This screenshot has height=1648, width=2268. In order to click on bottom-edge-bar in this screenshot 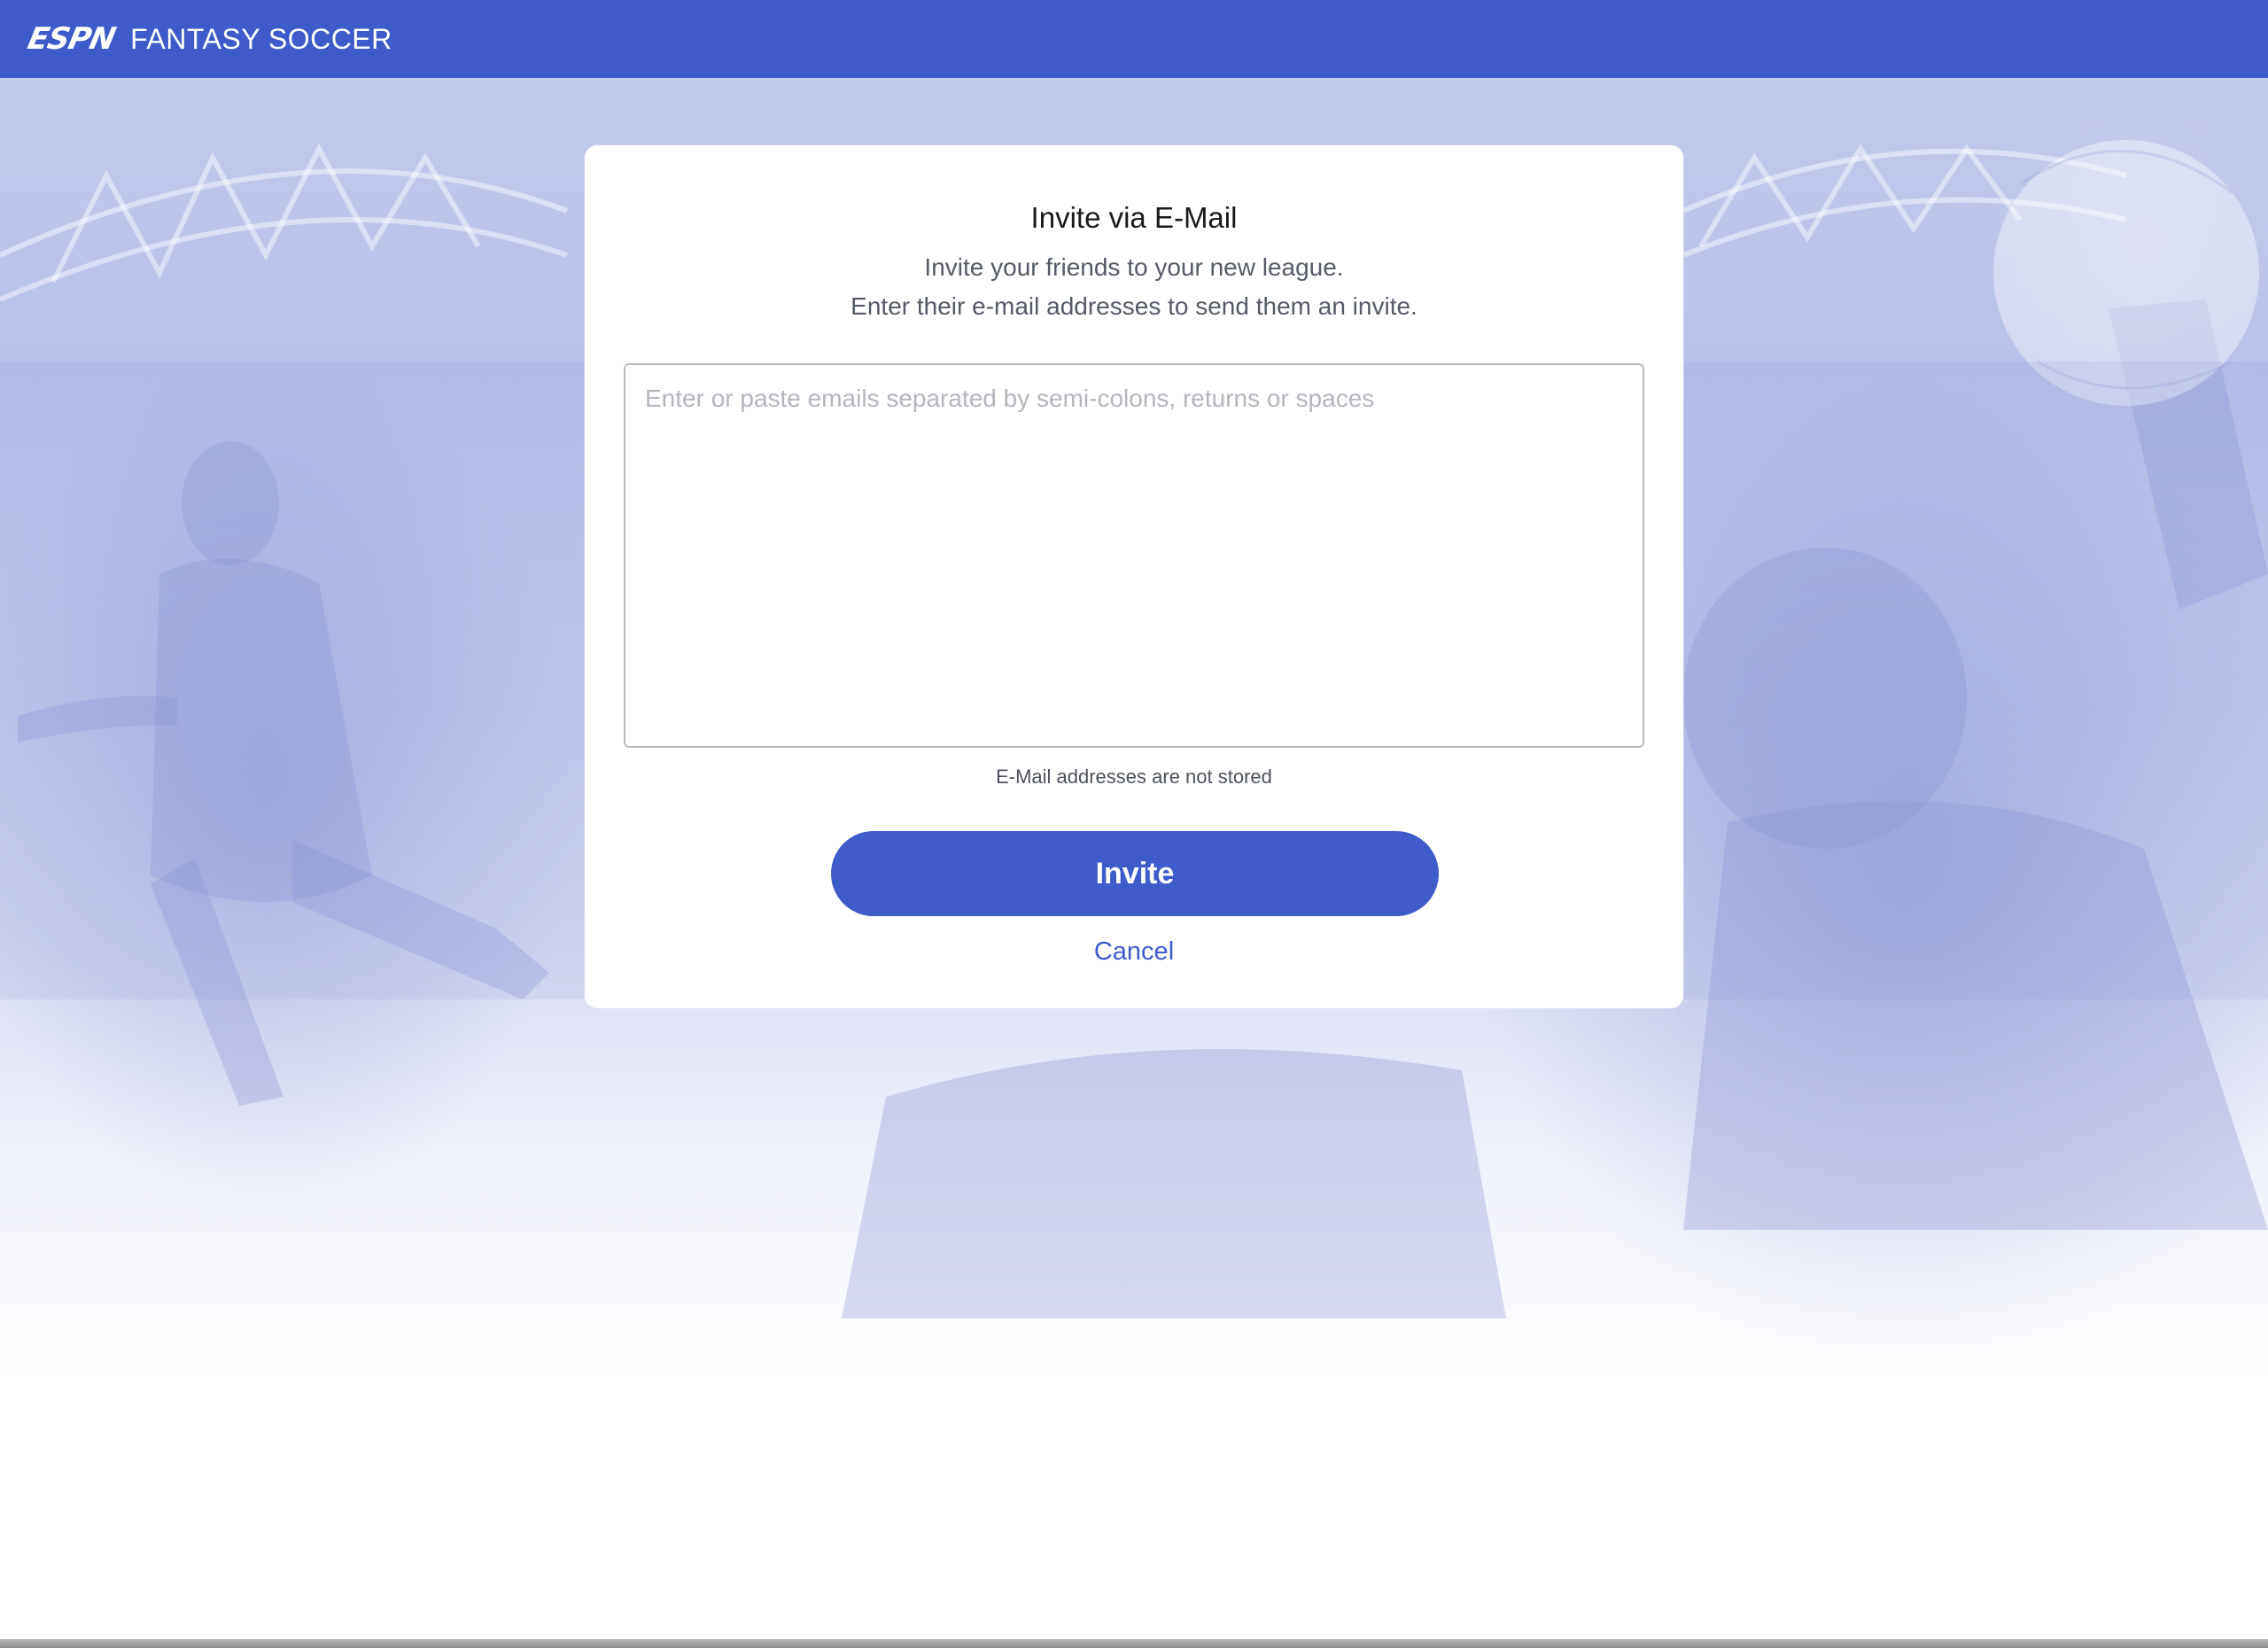, I will do `click(1134, 1643)`.